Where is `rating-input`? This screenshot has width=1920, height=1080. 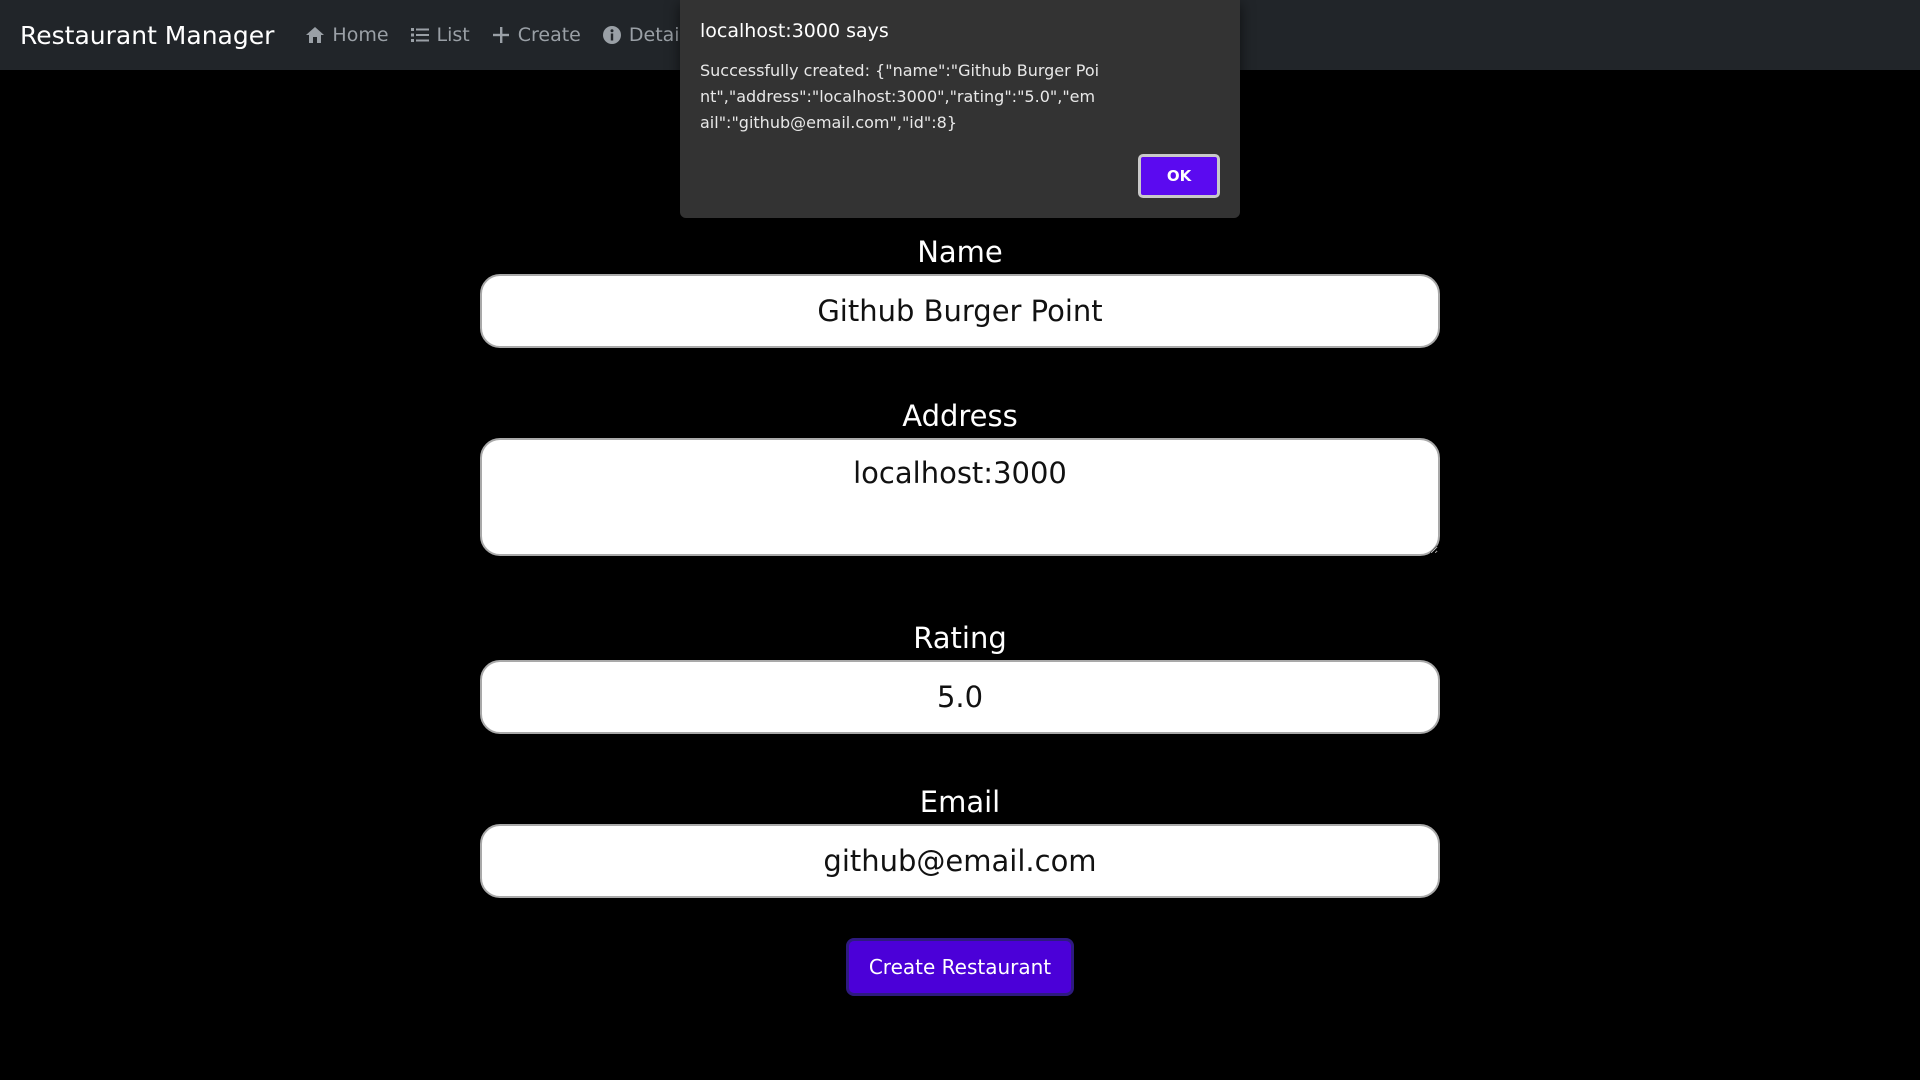
rating-input is located at coordinates (960, 697).